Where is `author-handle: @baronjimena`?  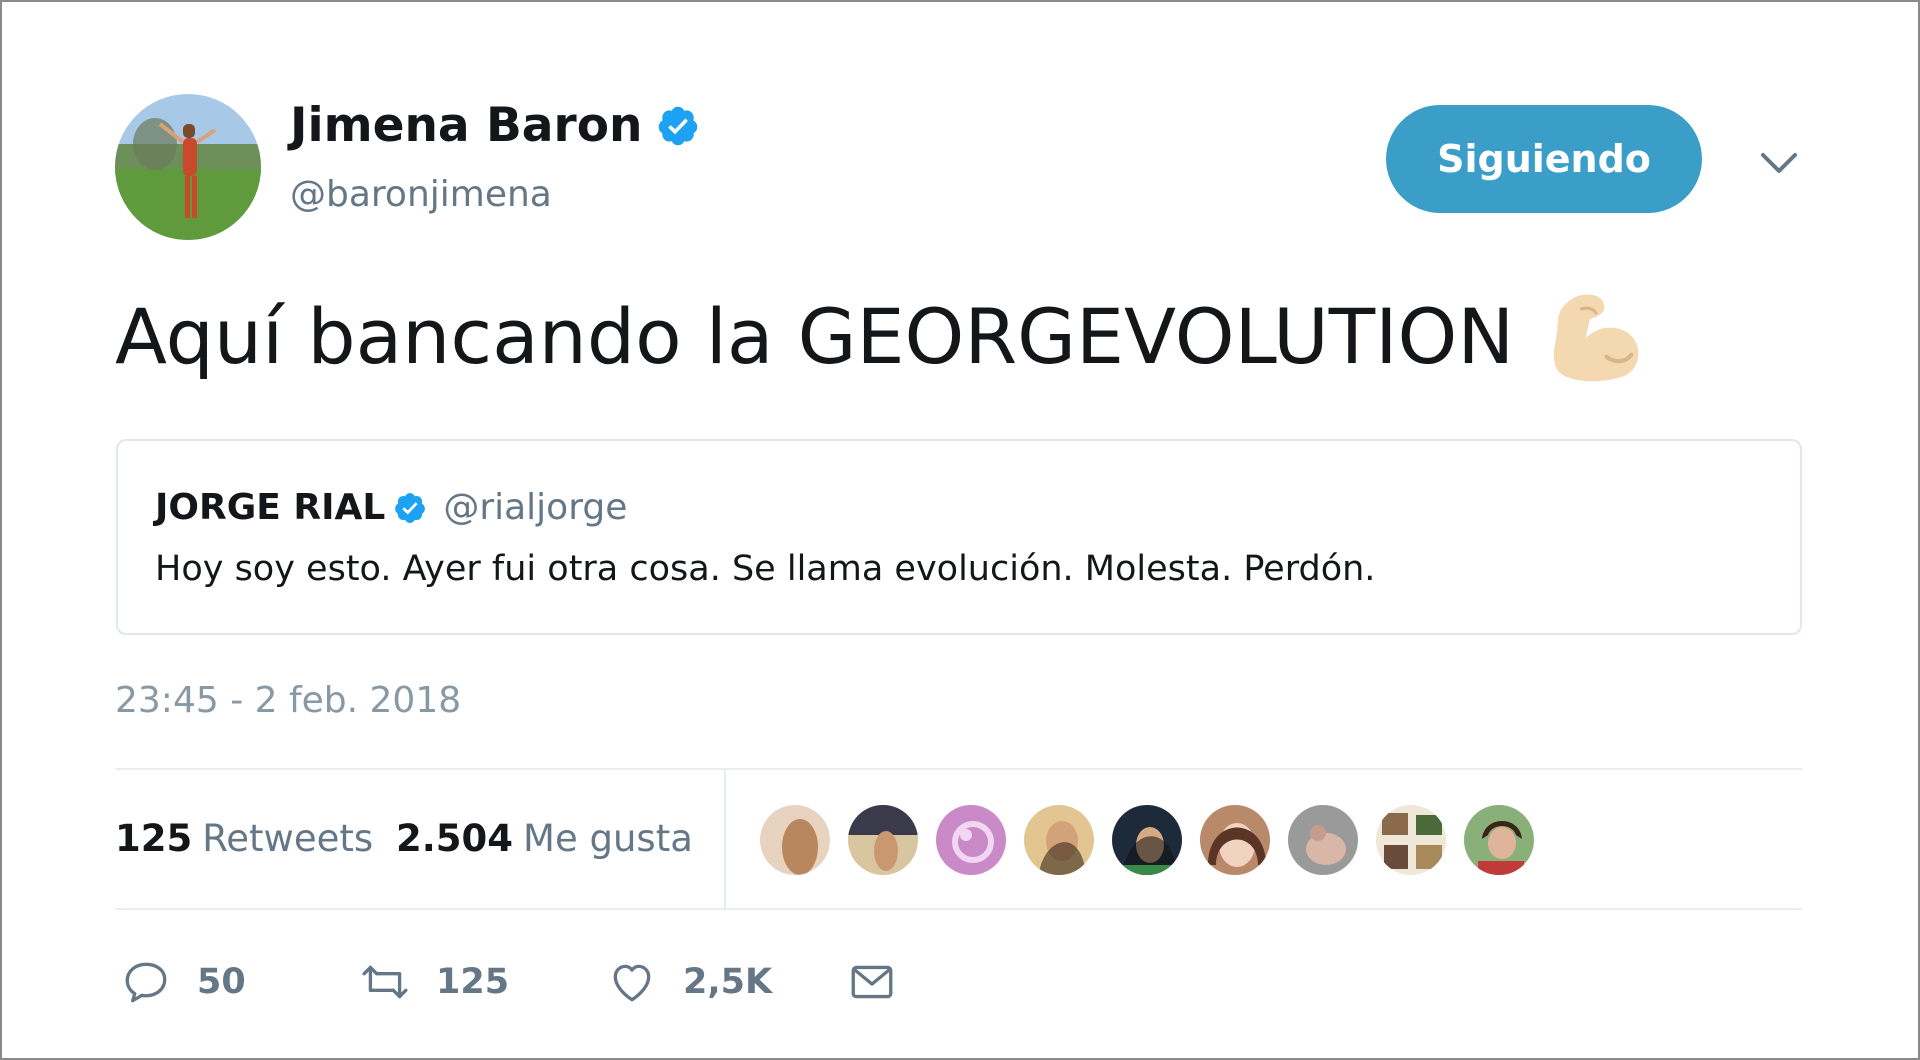 author-handle: @baronjimena is located at coordinates (421, 194).